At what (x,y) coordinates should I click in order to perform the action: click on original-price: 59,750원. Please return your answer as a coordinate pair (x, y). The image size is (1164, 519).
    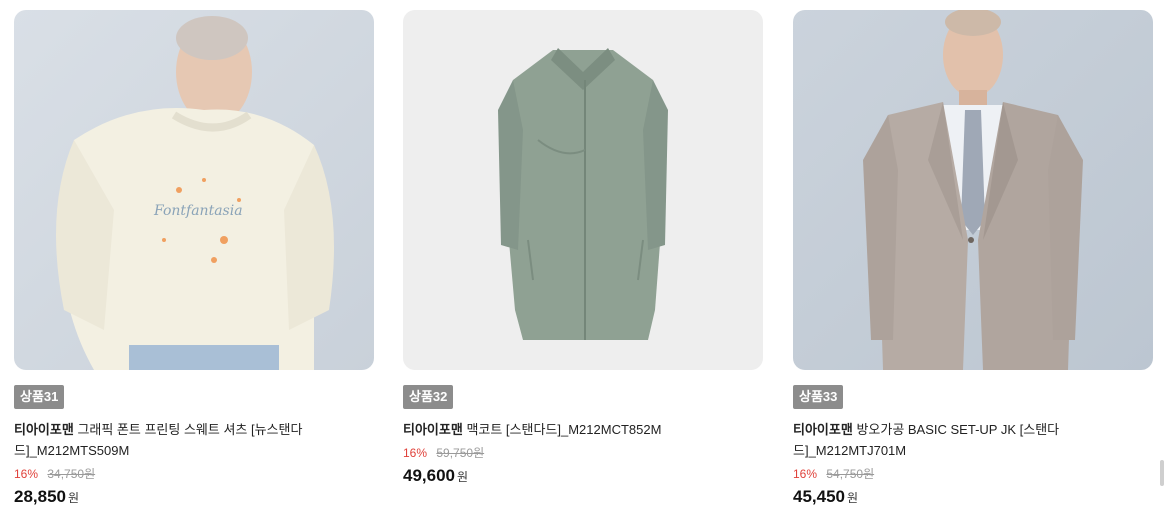
    Looking at the image, I should click on (460, 453).